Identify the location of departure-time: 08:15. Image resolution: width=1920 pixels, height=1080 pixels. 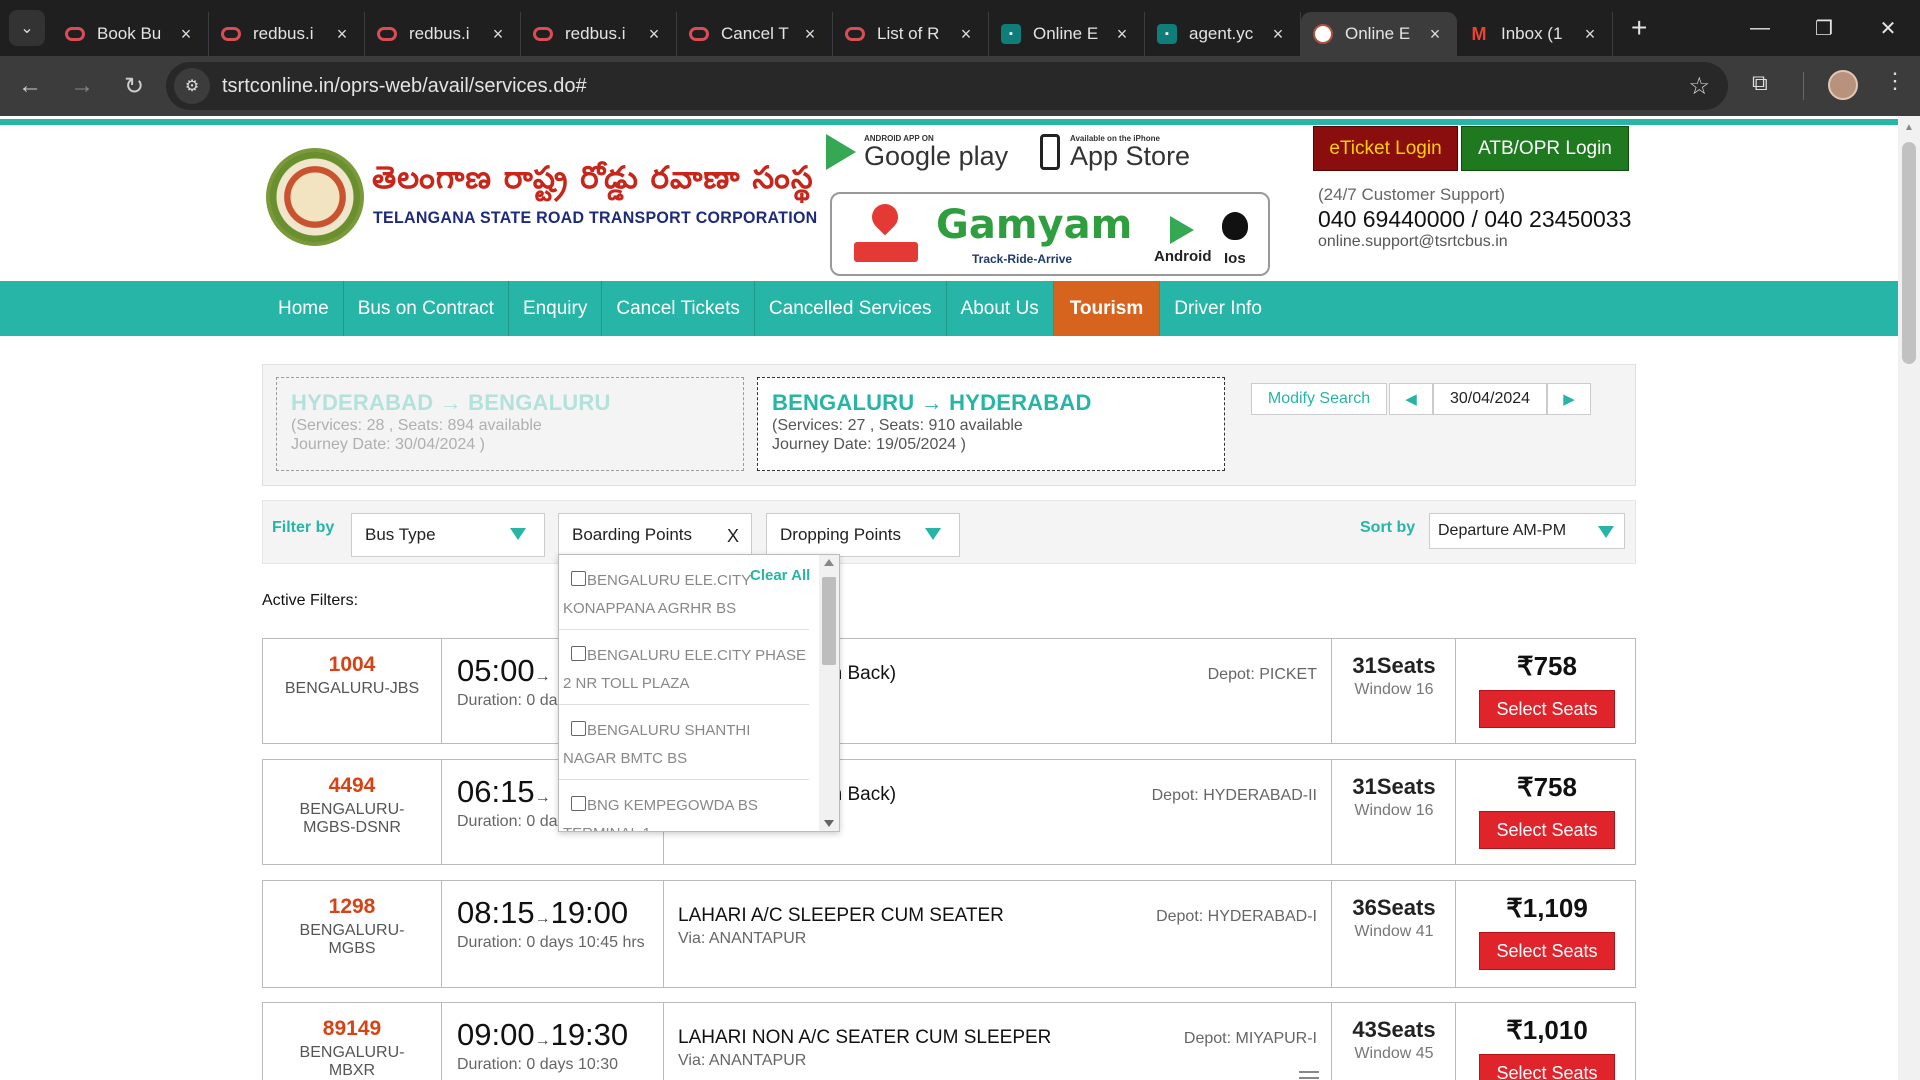
(496, 912).